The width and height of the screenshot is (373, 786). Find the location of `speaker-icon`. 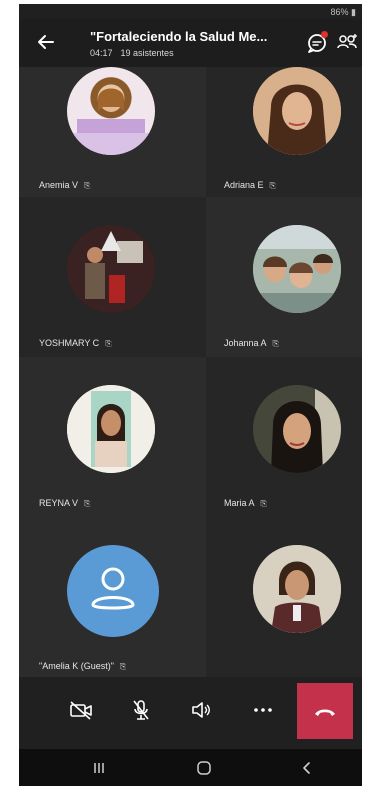

speaker-icon is located at coordinates (201, 710).